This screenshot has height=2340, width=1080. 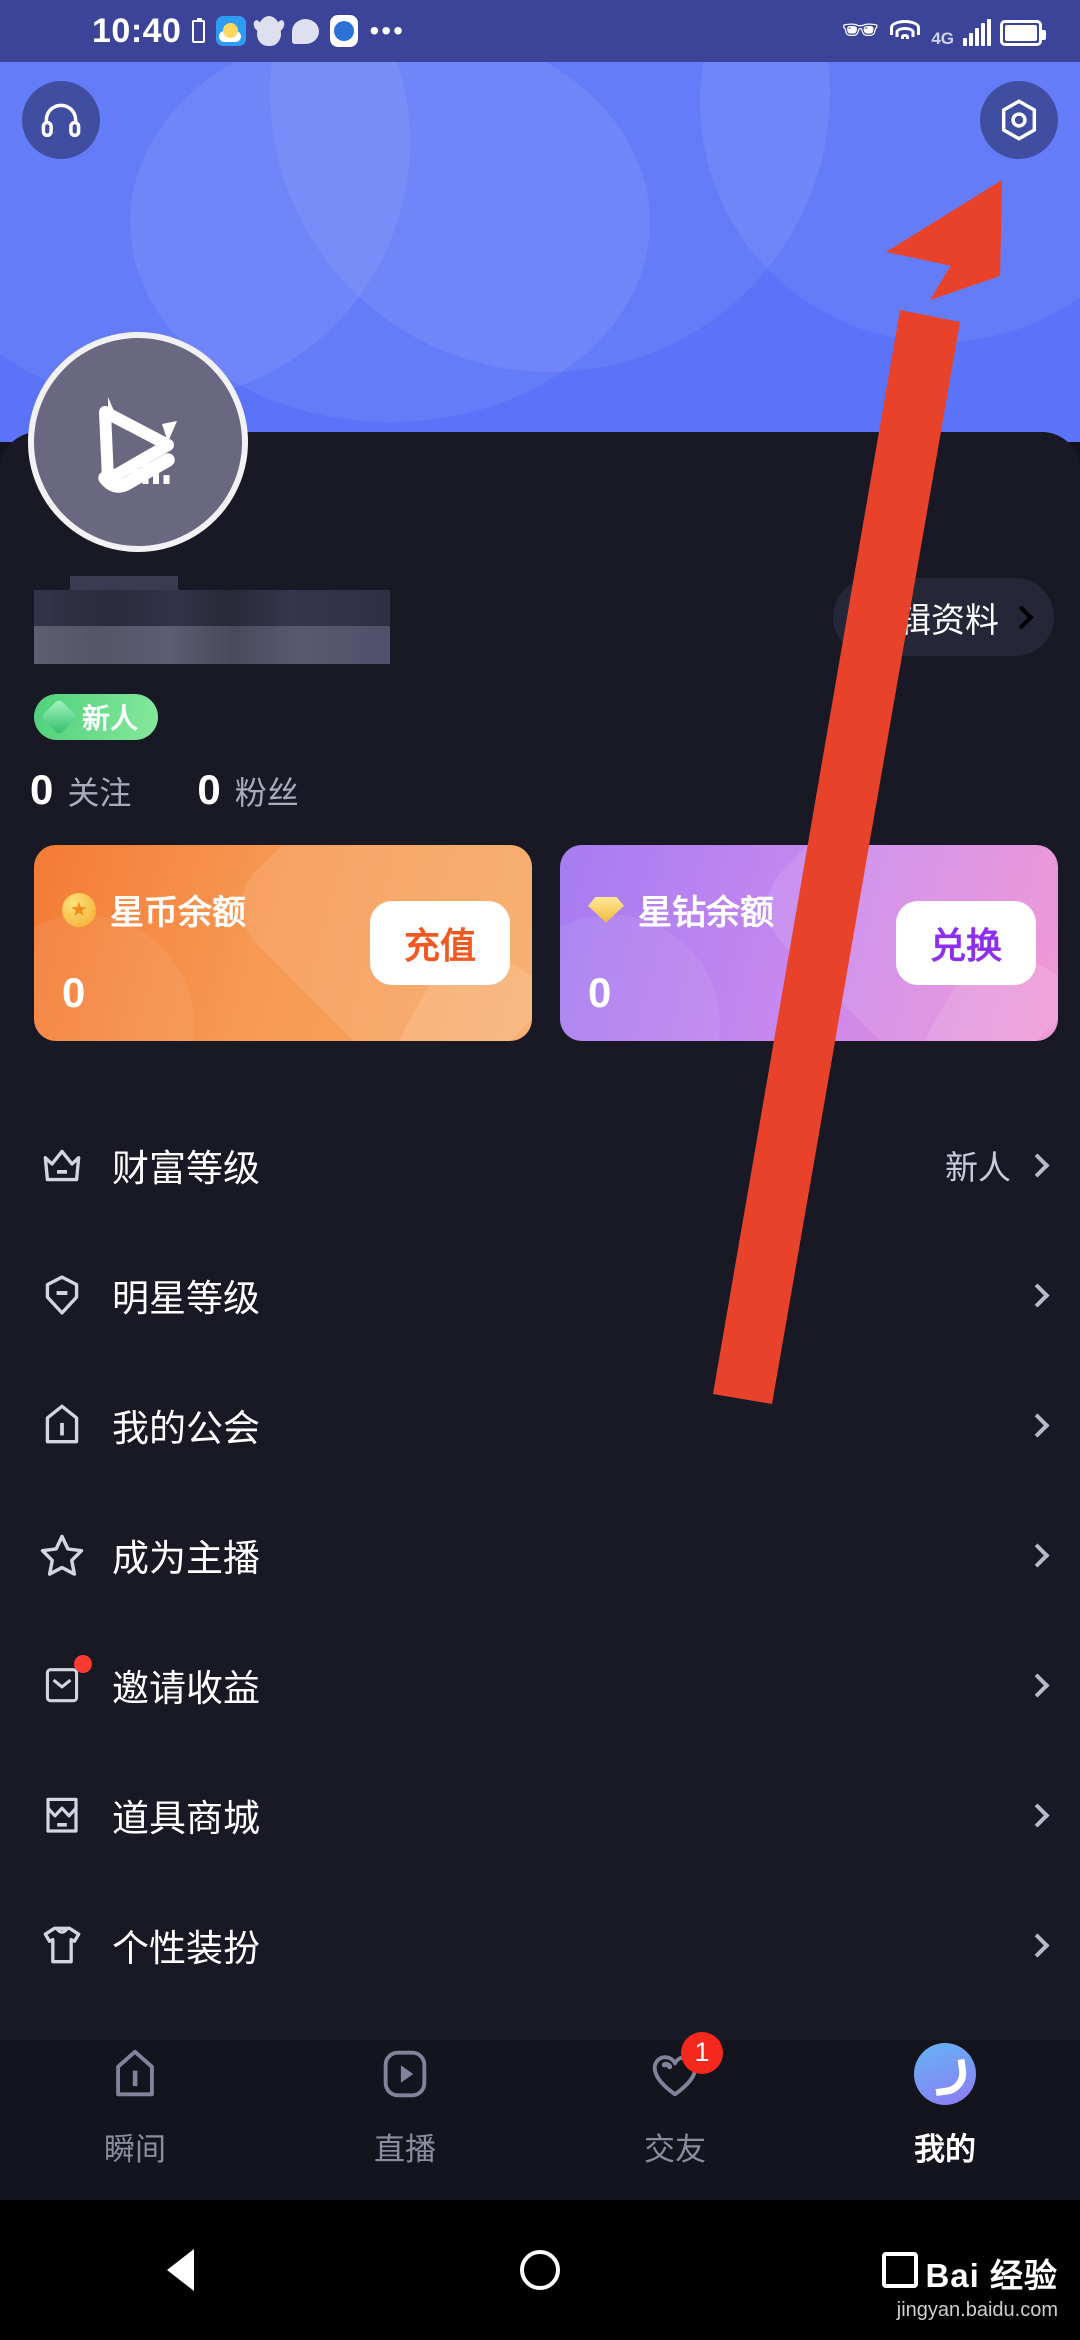 What do you see at coordinates (186, 1688) in the screenshot?
I see `menu-item-label: 邀请收益` at bounding box center [186, 1688].